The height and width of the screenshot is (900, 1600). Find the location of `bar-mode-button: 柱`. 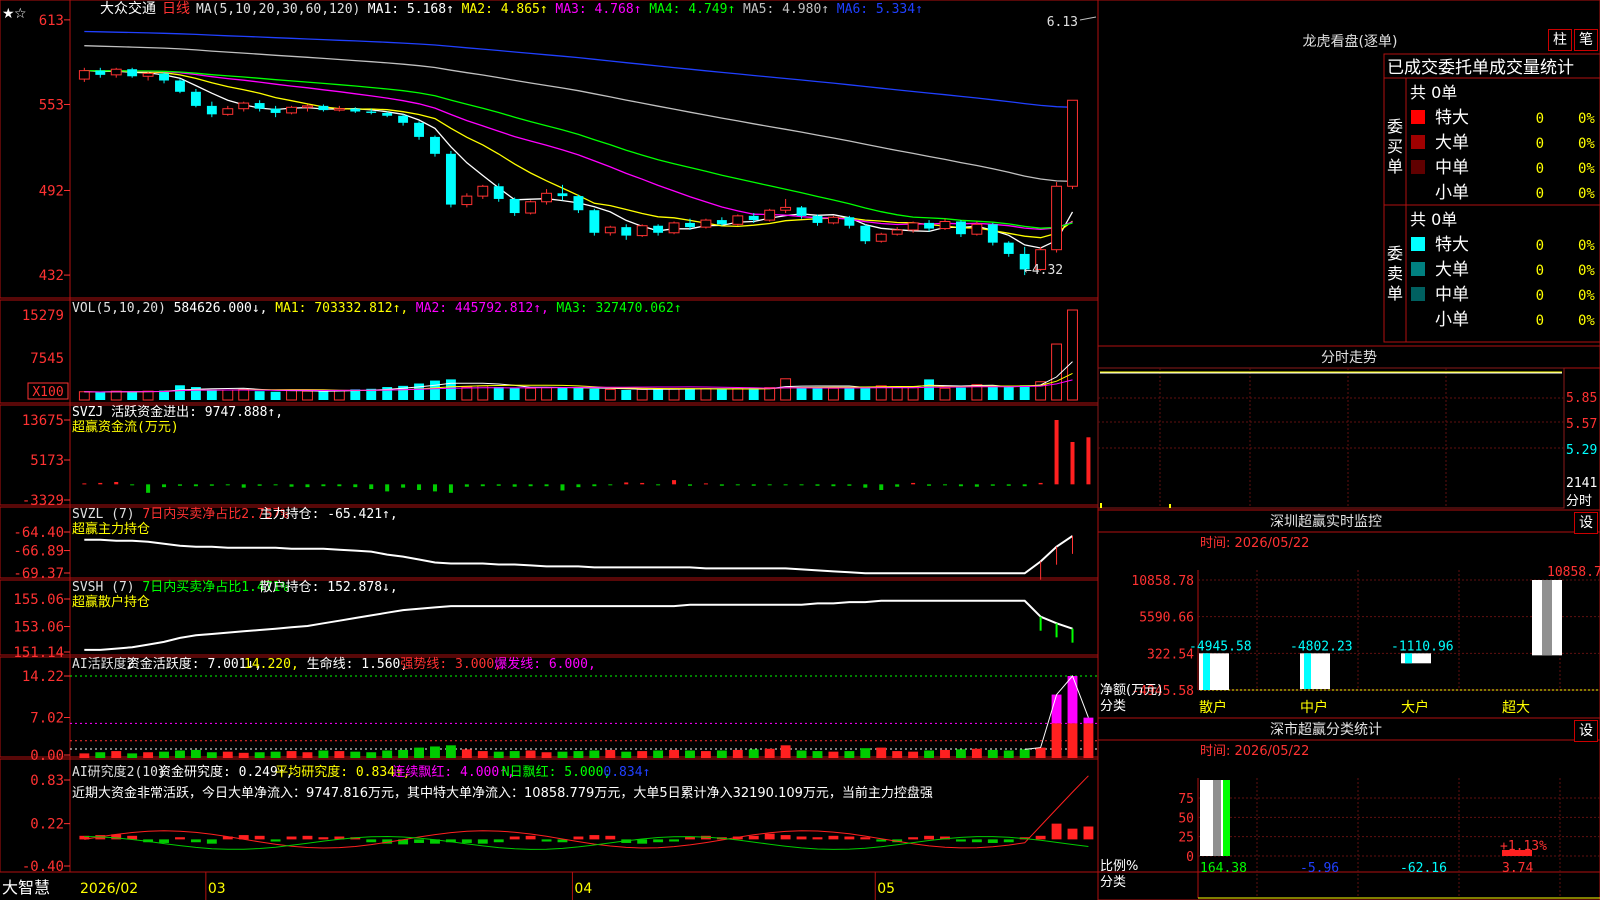

bar-mode-button: 柱 is located at coordinates (1560, 40).